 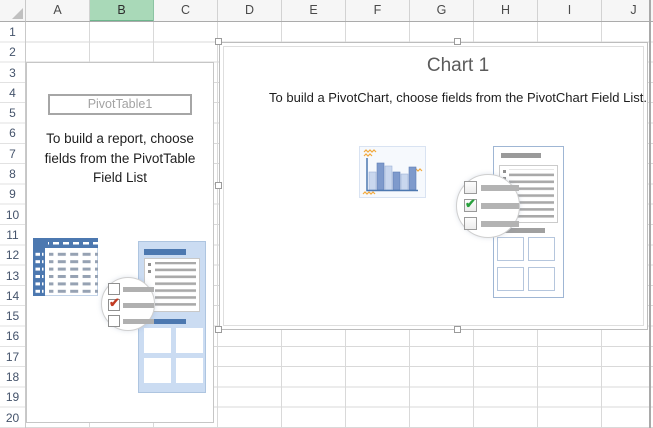 What do you see at coordinates (378, 10) in the screenshot?
I see `column-header-f: F` at bounding box center [378, 10].